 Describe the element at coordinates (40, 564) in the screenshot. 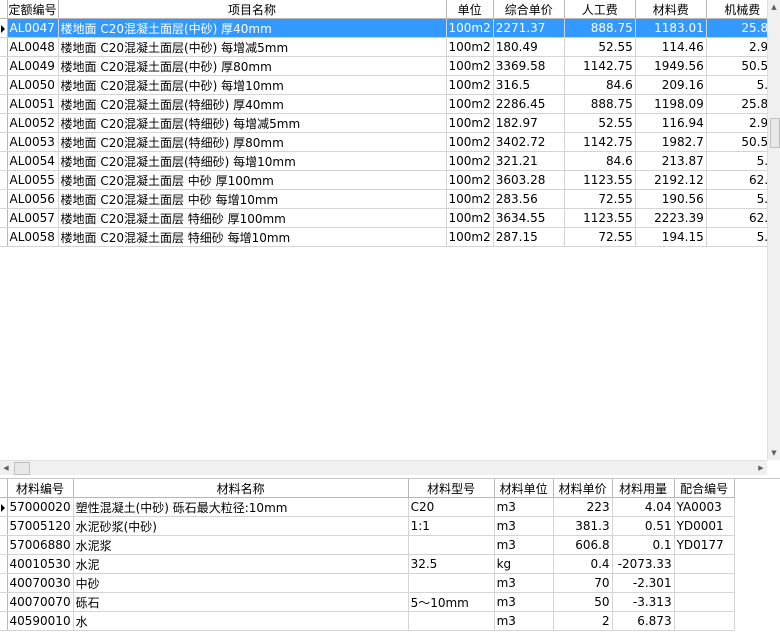

I see `table-cell: 40010530` at that location.